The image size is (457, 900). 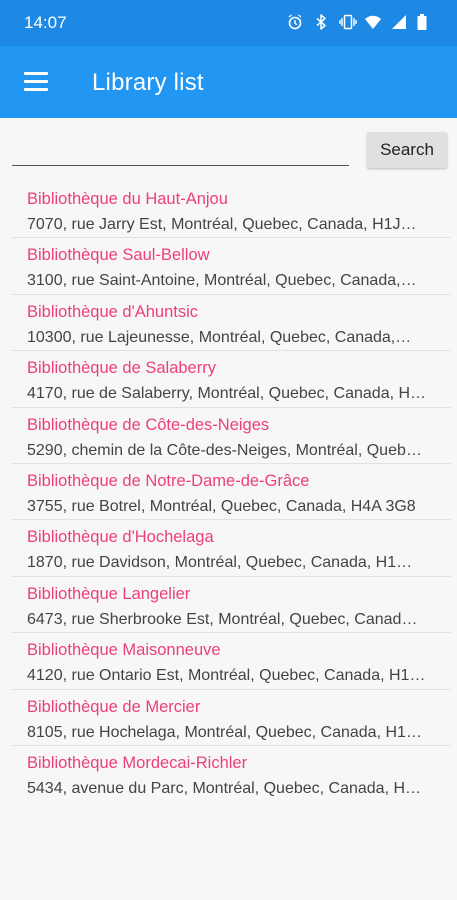 I want to click on battery-icon, so click(x=425, y=22).